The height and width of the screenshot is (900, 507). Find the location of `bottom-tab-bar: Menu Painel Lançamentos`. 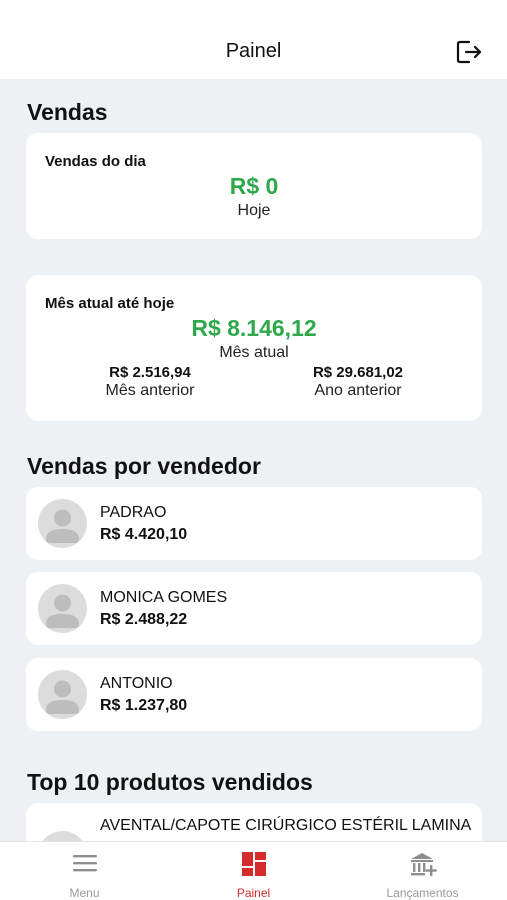

bottom-tab-bar: Menu Painel Lançamentos is located at coordinates (253, 870).